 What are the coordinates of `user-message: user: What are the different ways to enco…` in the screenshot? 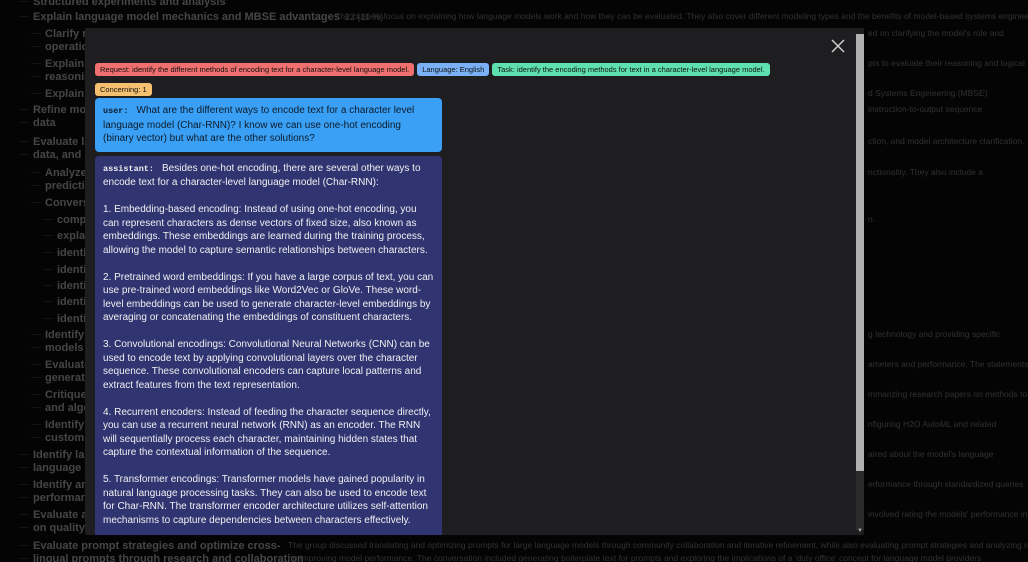 It's located at (268, 125).